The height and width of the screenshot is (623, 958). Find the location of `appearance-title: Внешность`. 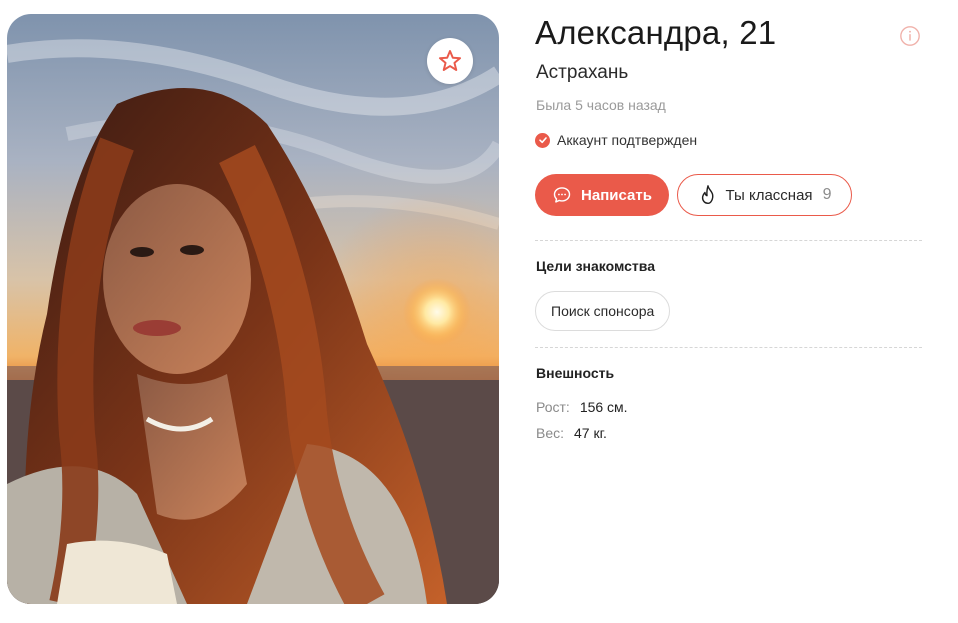

appearance-title: Внешность is located at coordinates (575, 373).